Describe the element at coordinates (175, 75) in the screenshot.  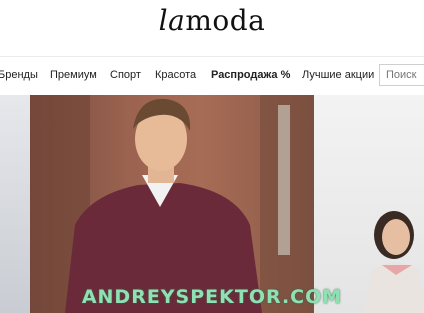
I see `nav-item-beauty: Красота` at that location.